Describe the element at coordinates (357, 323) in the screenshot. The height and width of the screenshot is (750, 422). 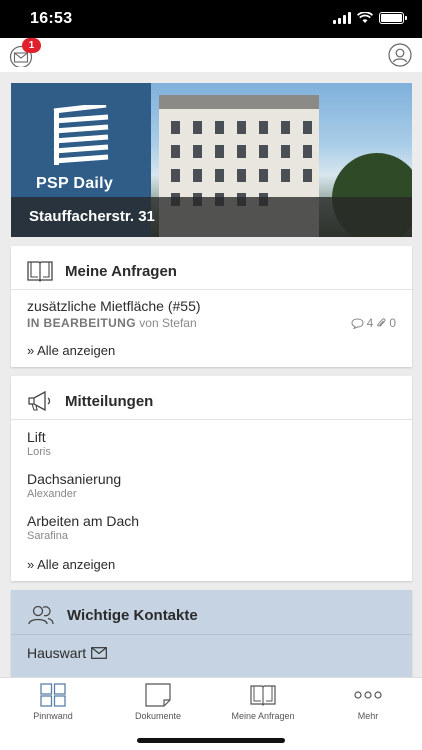
I see `comment-icon` at that location.